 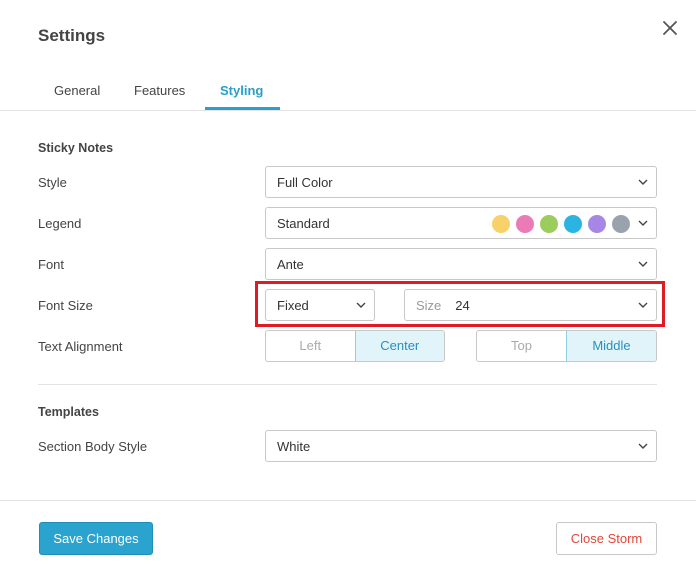 I want to click on style-select: Full Color, so click(x=461, y=182).